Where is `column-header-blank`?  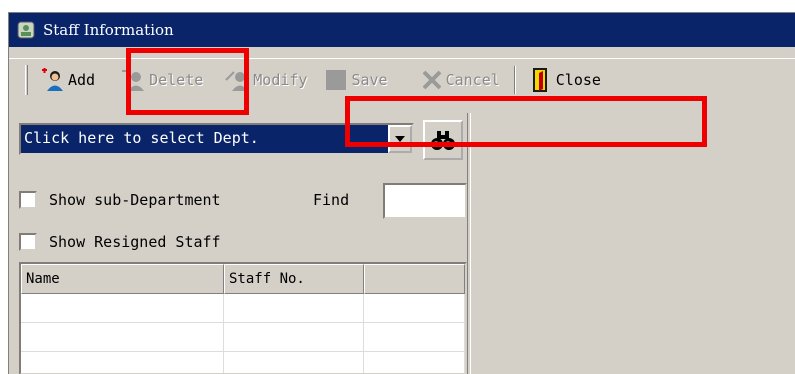 column-header-blank is located at coordinates (414, 279).